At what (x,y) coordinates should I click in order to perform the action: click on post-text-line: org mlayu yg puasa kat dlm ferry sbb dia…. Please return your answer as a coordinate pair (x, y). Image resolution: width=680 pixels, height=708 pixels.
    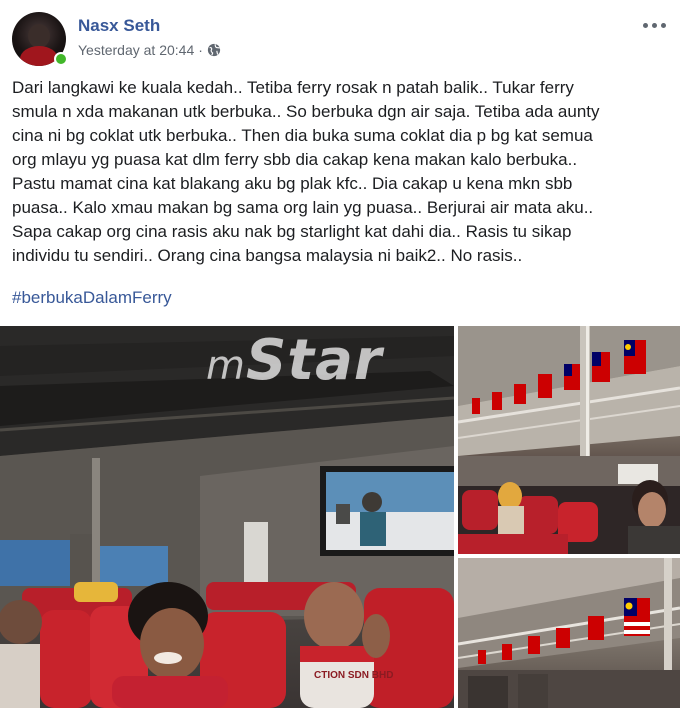
    Looking at the image, I should click on (295, 159).